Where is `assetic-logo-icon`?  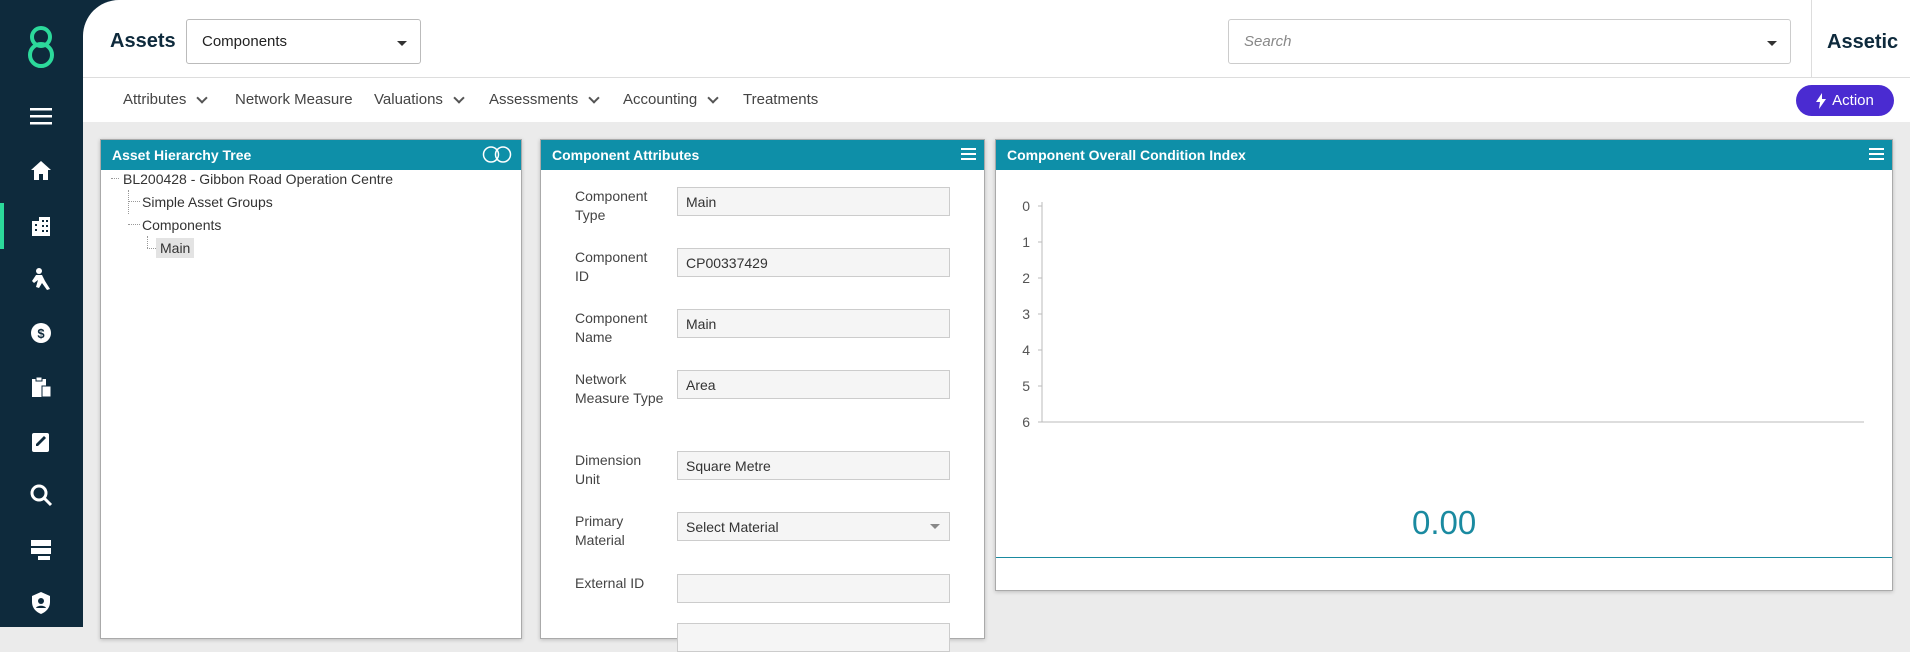
assetic-logo-icon is located at coordinates (41, 47).